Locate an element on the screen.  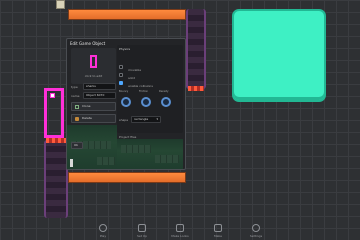
corner-tile is located at coordinates (60, 4).